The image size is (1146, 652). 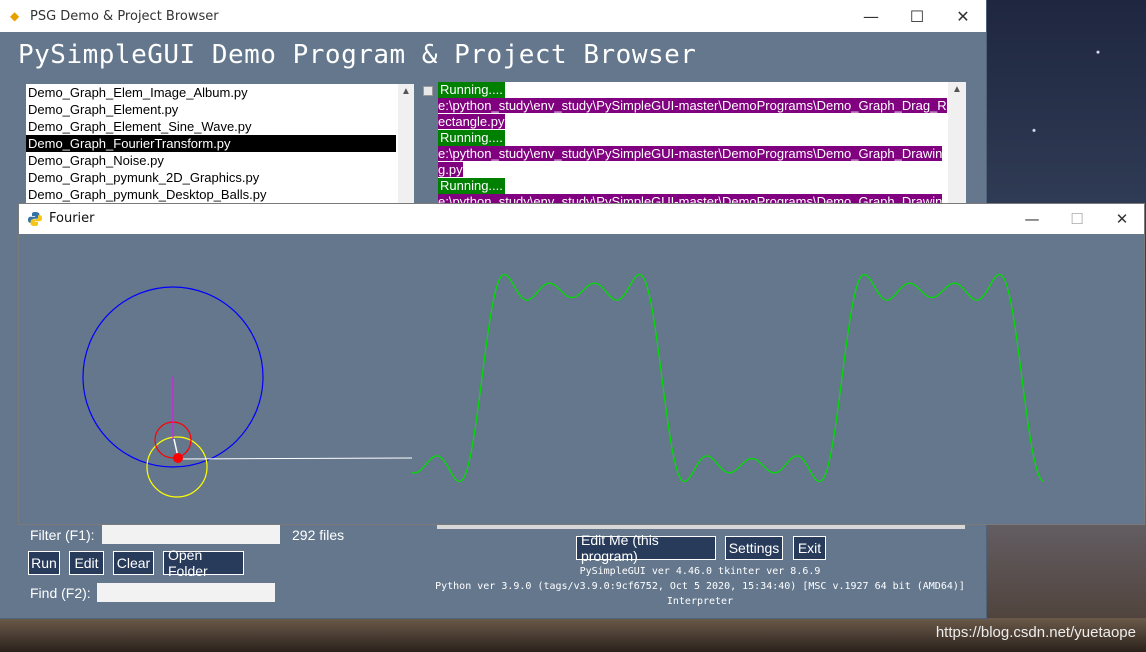 I want to click on maximize-button: ☐, so click(x=917, y=16).